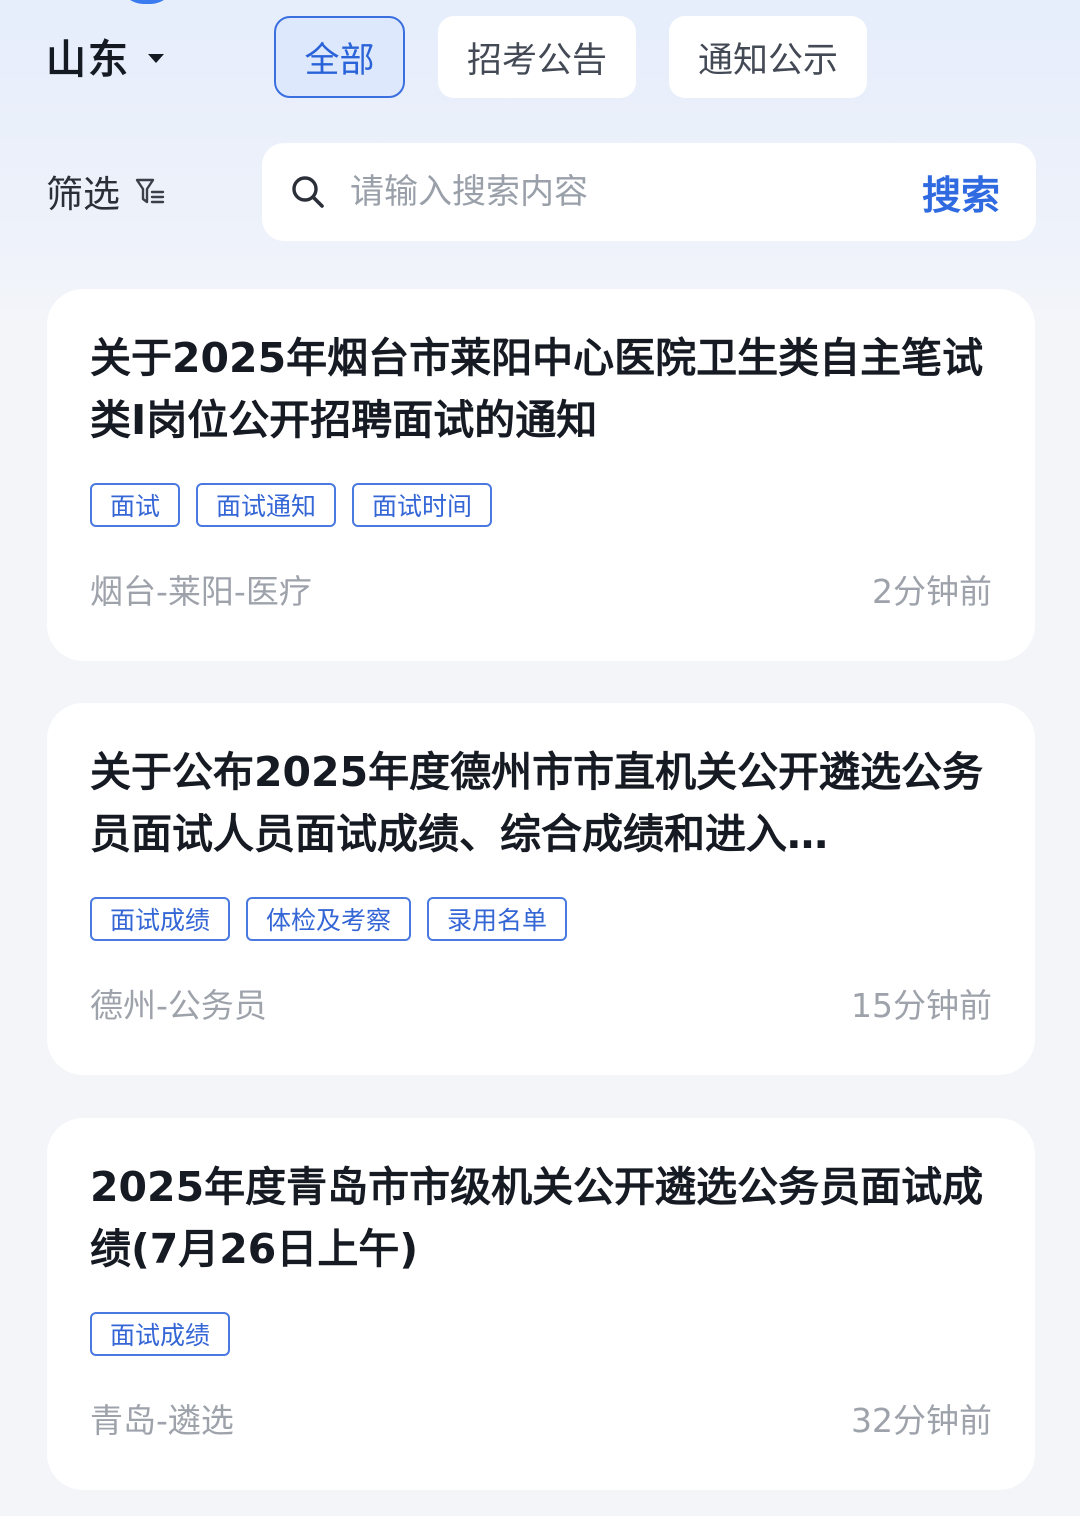 The height and width of the screenshot is (1516, 1080). Describe the element at coordinates (767, 60) in the screenshot. I see `tab-label: 通知公示` at that location.